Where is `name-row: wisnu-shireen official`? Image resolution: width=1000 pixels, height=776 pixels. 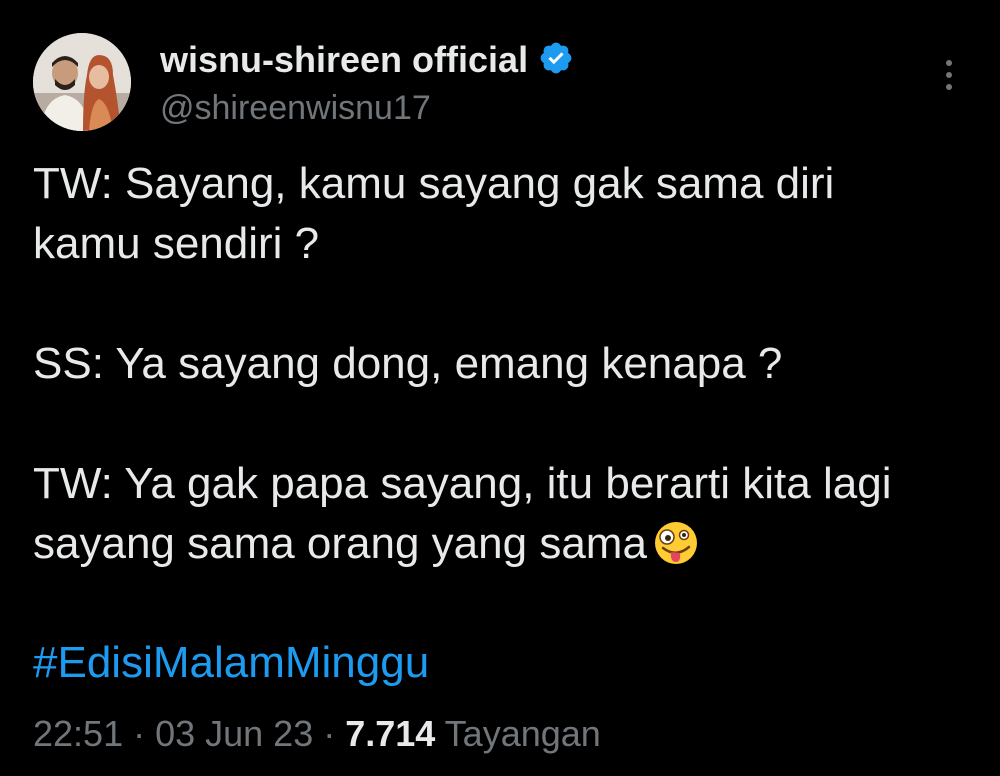 name-row: wisnu-shireen official is located at coordinates (367, 60).